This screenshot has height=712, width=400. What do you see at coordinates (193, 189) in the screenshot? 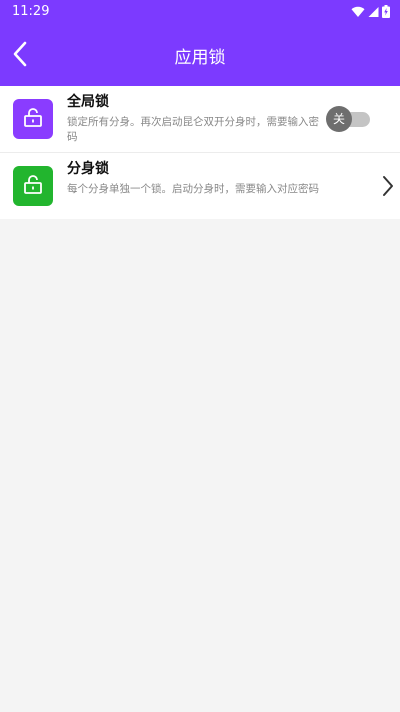
I see `clone-lock-description: 每个分身单独一个锁。启动分身时，需要输入对应密码` at bounding box center [193, 189].